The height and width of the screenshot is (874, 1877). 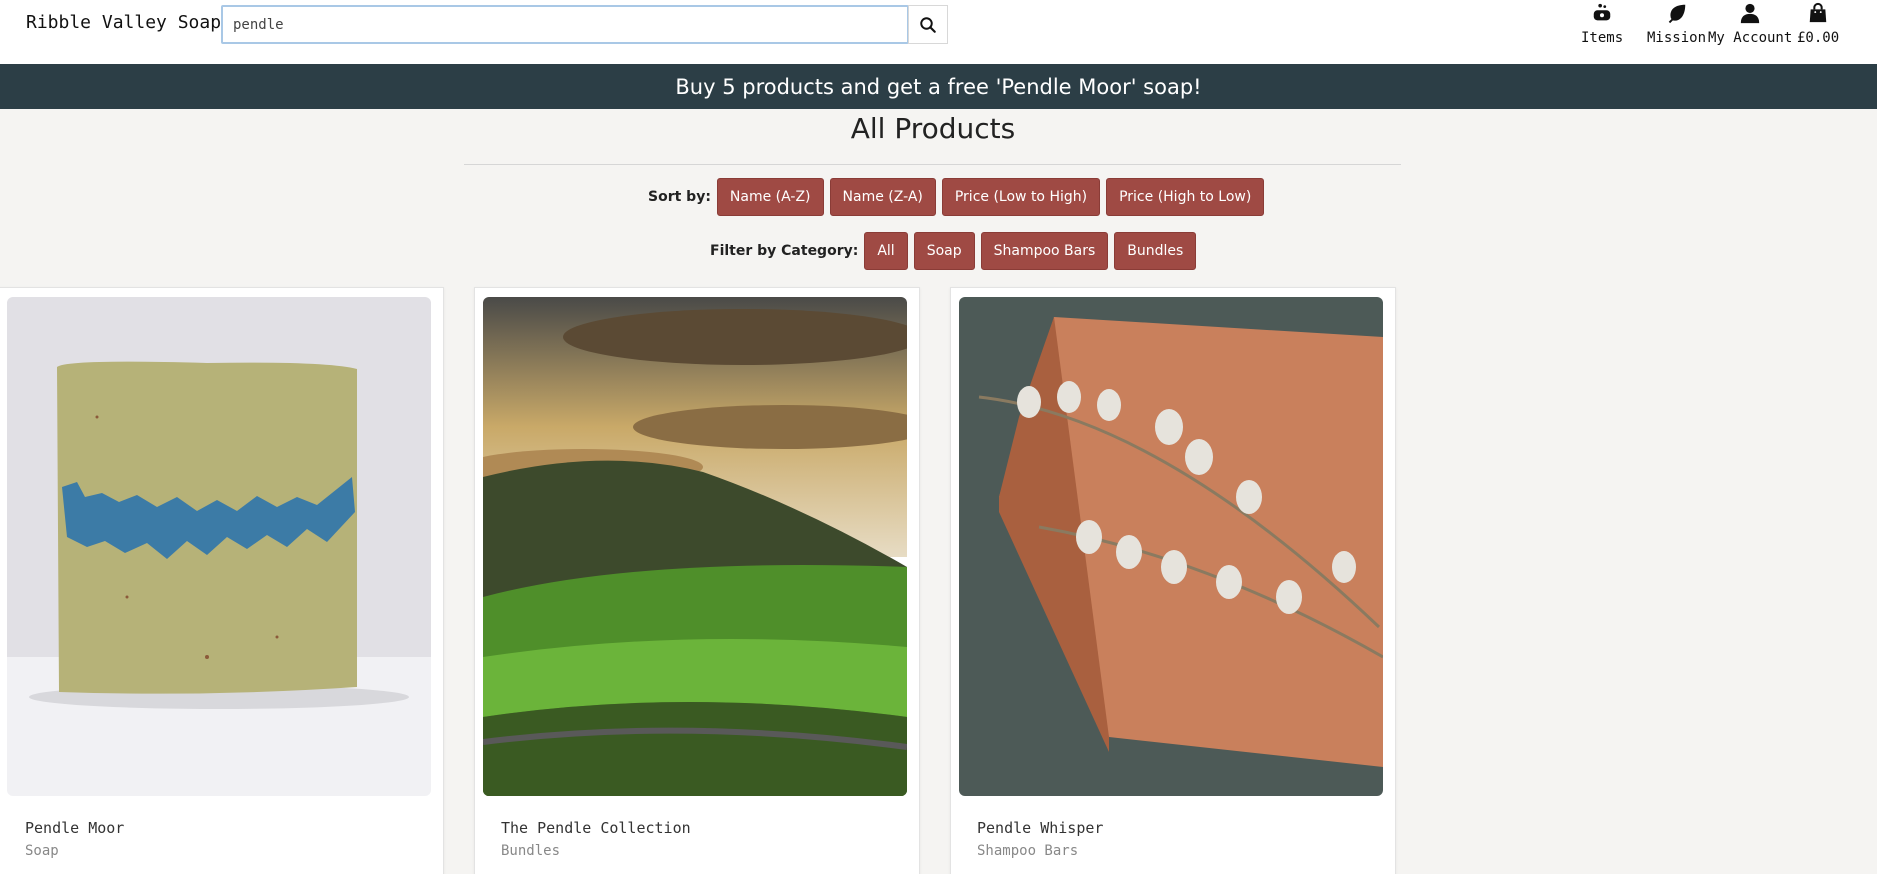 I want to click on search-input, so click(x=565, y=24).